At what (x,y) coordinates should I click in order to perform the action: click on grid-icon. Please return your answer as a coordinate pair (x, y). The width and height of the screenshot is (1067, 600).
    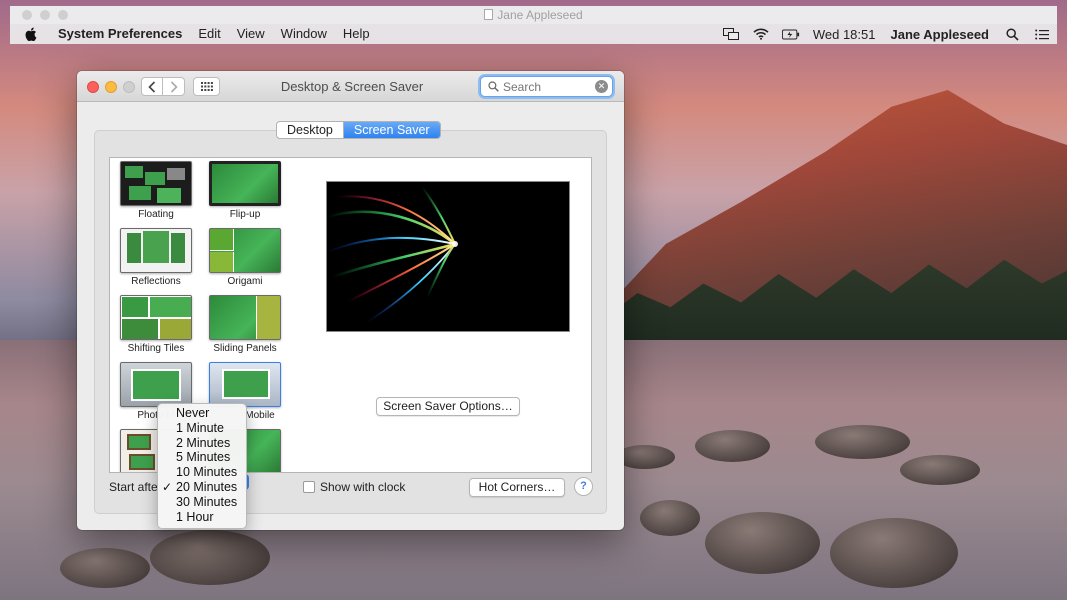
    Looking at the image, I should click on (206, 86).